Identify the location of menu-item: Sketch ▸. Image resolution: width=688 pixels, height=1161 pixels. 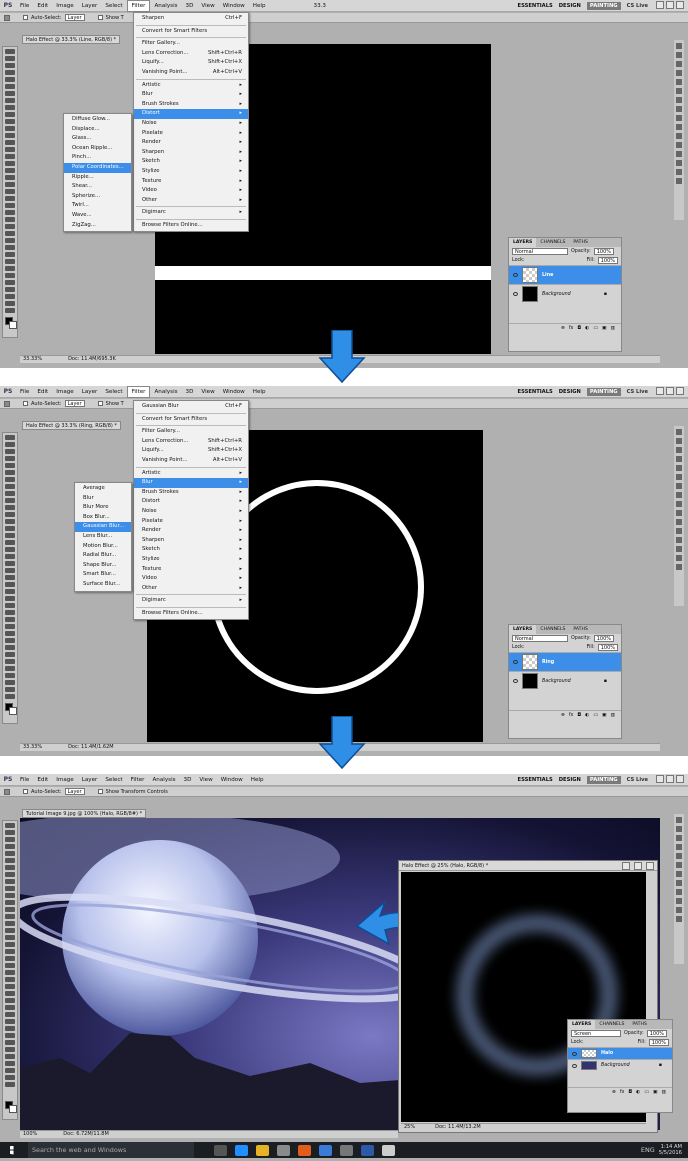
(191, 550).